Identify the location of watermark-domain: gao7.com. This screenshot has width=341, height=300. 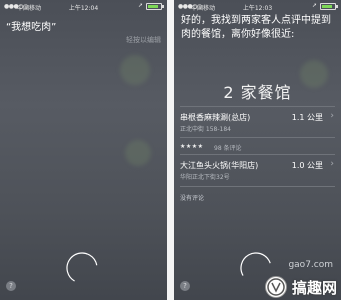
(310, 265).